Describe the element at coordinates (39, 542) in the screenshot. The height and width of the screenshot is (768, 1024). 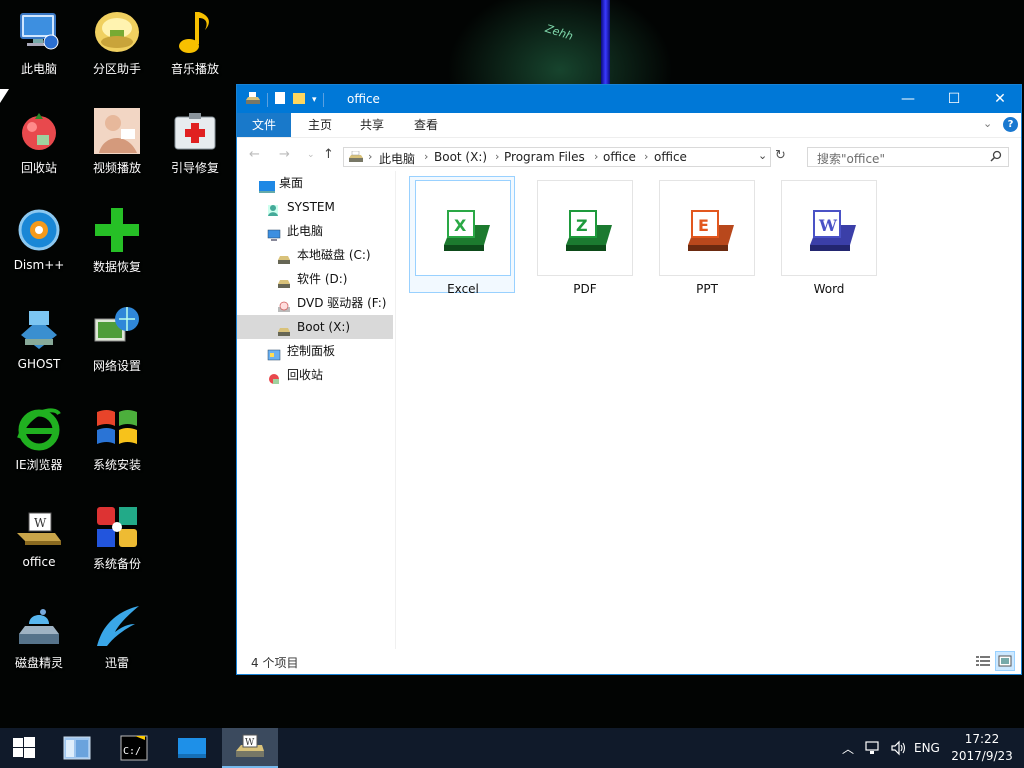
I see `desktop-icon-office: W office` at that location.